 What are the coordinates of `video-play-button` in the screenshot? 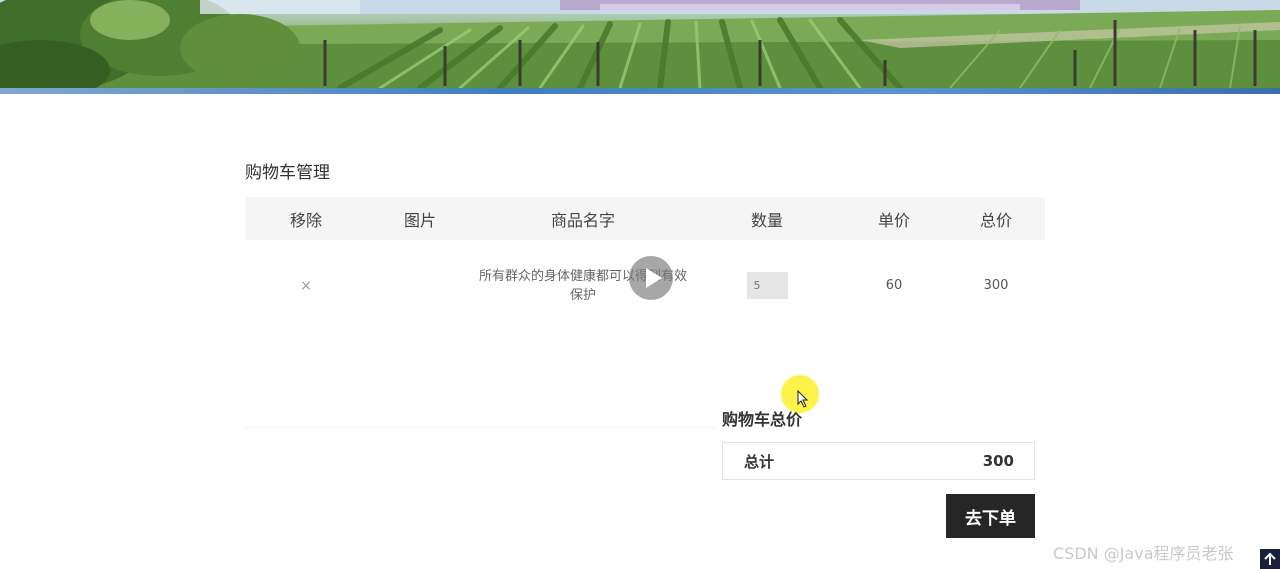 It's located at (651, 278).